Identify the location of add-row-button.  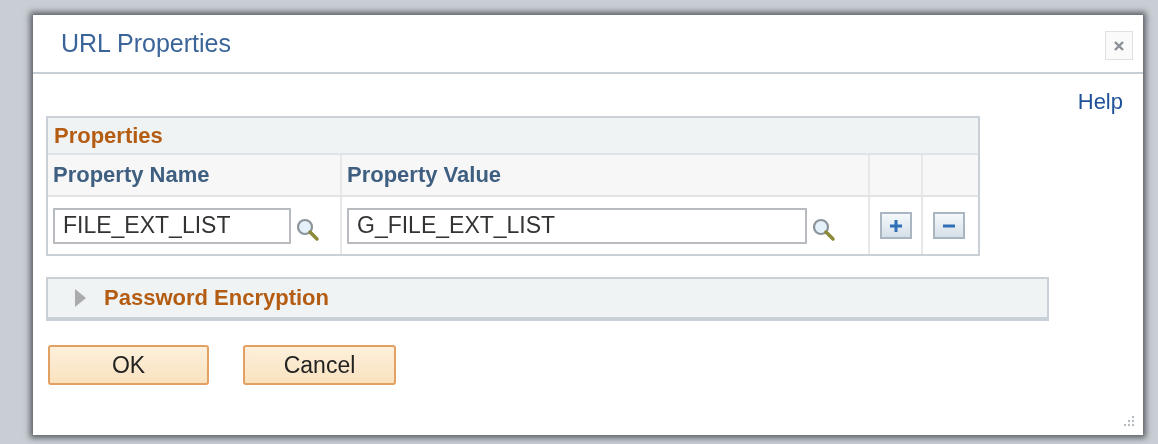
(896, 225).